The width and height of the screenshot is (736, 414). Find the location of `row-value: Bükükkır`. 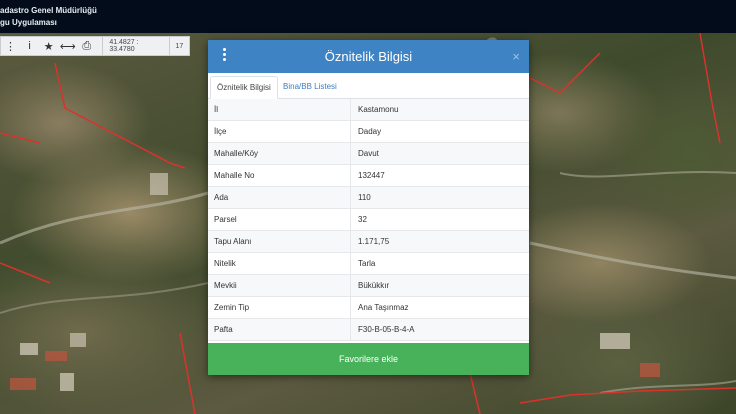

row-value: Bükükkır is located at coordinates (374, 285).